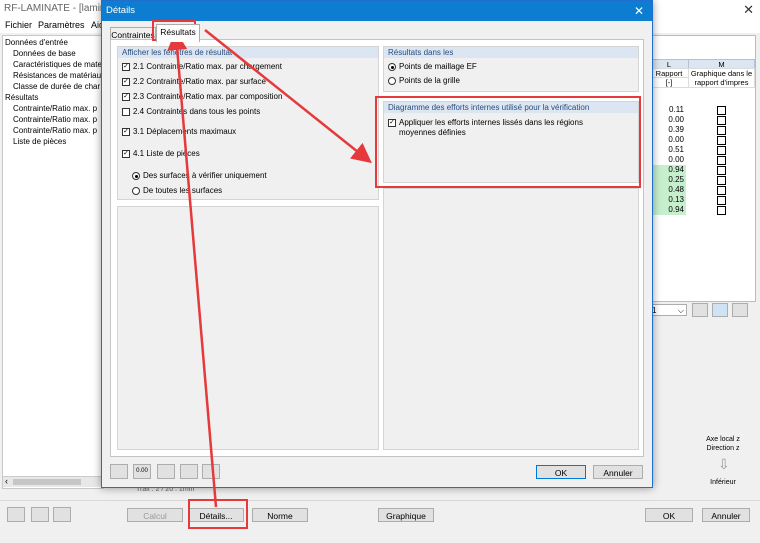 Image resolution: width=760 pixels, height=543 pixels. I want to click on tab-resultats: Résultats, so click(178, 33).